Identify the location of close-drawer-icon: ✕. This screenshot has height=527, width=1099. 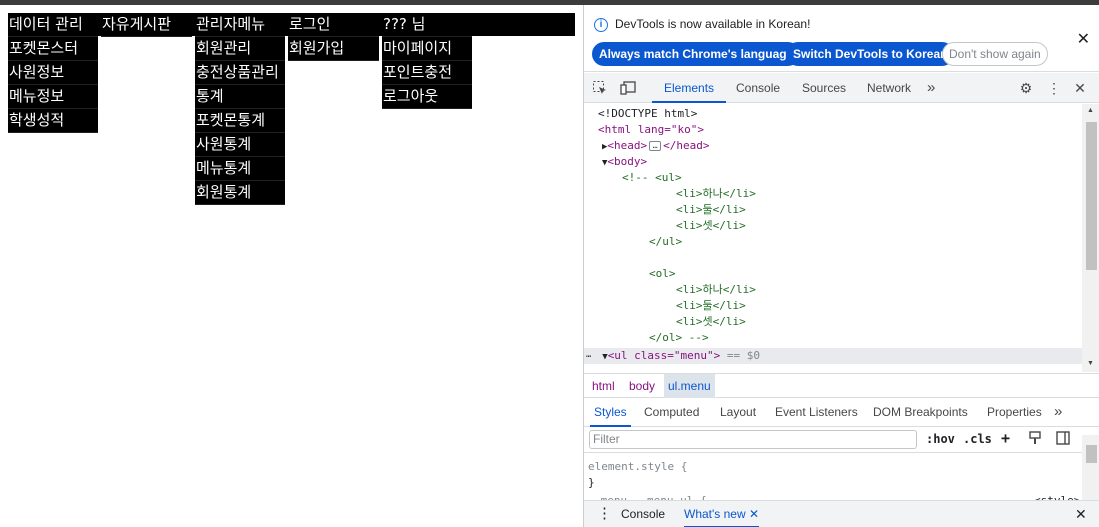
(1081, 514).